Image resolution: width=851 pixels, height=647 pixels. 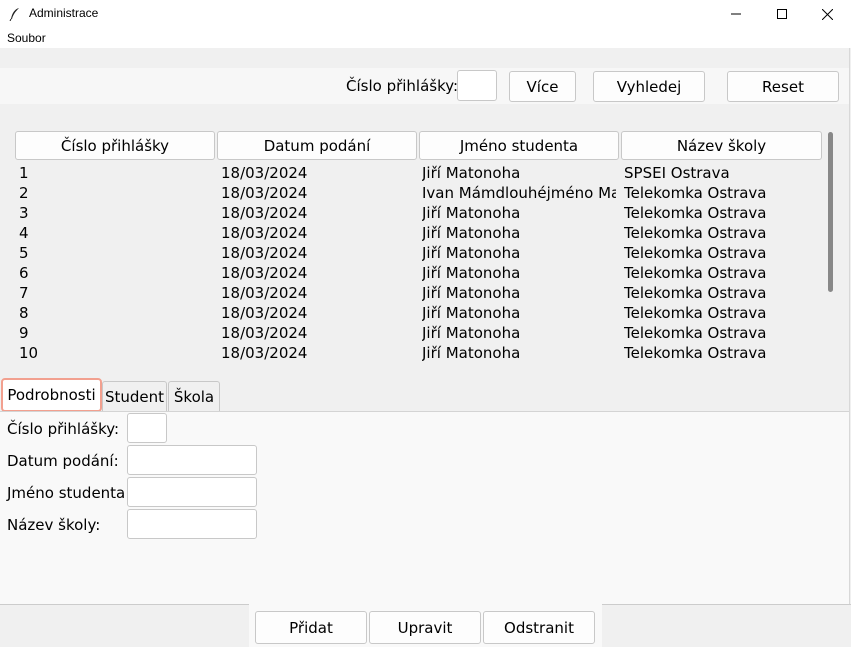 What do you see at coordinates (721, 145) in the screenshot?
I see `column-header-school-name: Název školy` at bounding box center [721, 145].